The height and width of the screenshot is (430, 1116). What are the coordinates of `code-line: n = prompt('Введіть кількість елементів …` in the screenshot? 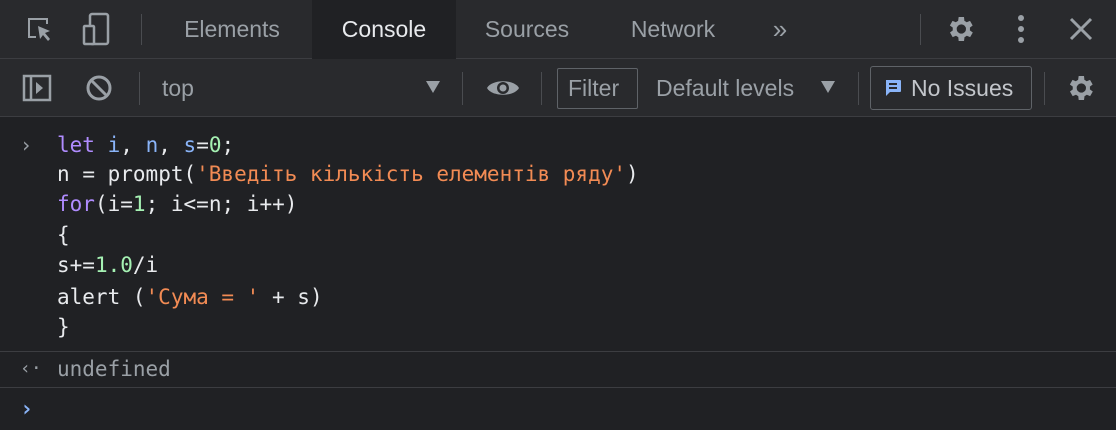 It's located at (348, 174).